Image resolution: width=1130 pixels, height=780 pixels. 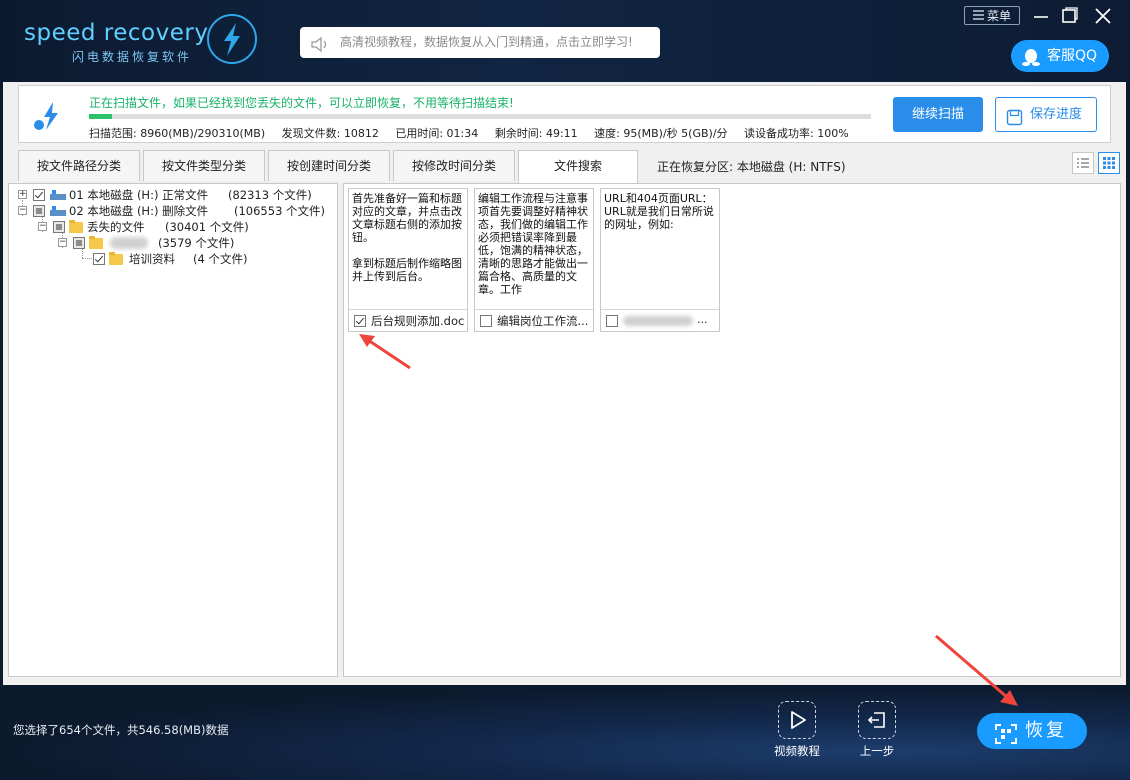 I want to click on menu-button: 菜单, so click(x=992, y=15).